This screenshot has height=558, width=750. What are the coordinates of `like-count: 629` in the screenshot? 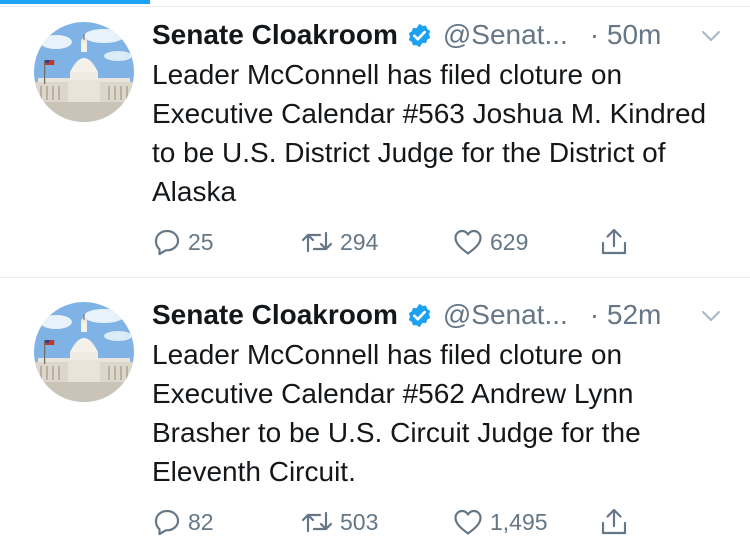 It's located at (509, 241).